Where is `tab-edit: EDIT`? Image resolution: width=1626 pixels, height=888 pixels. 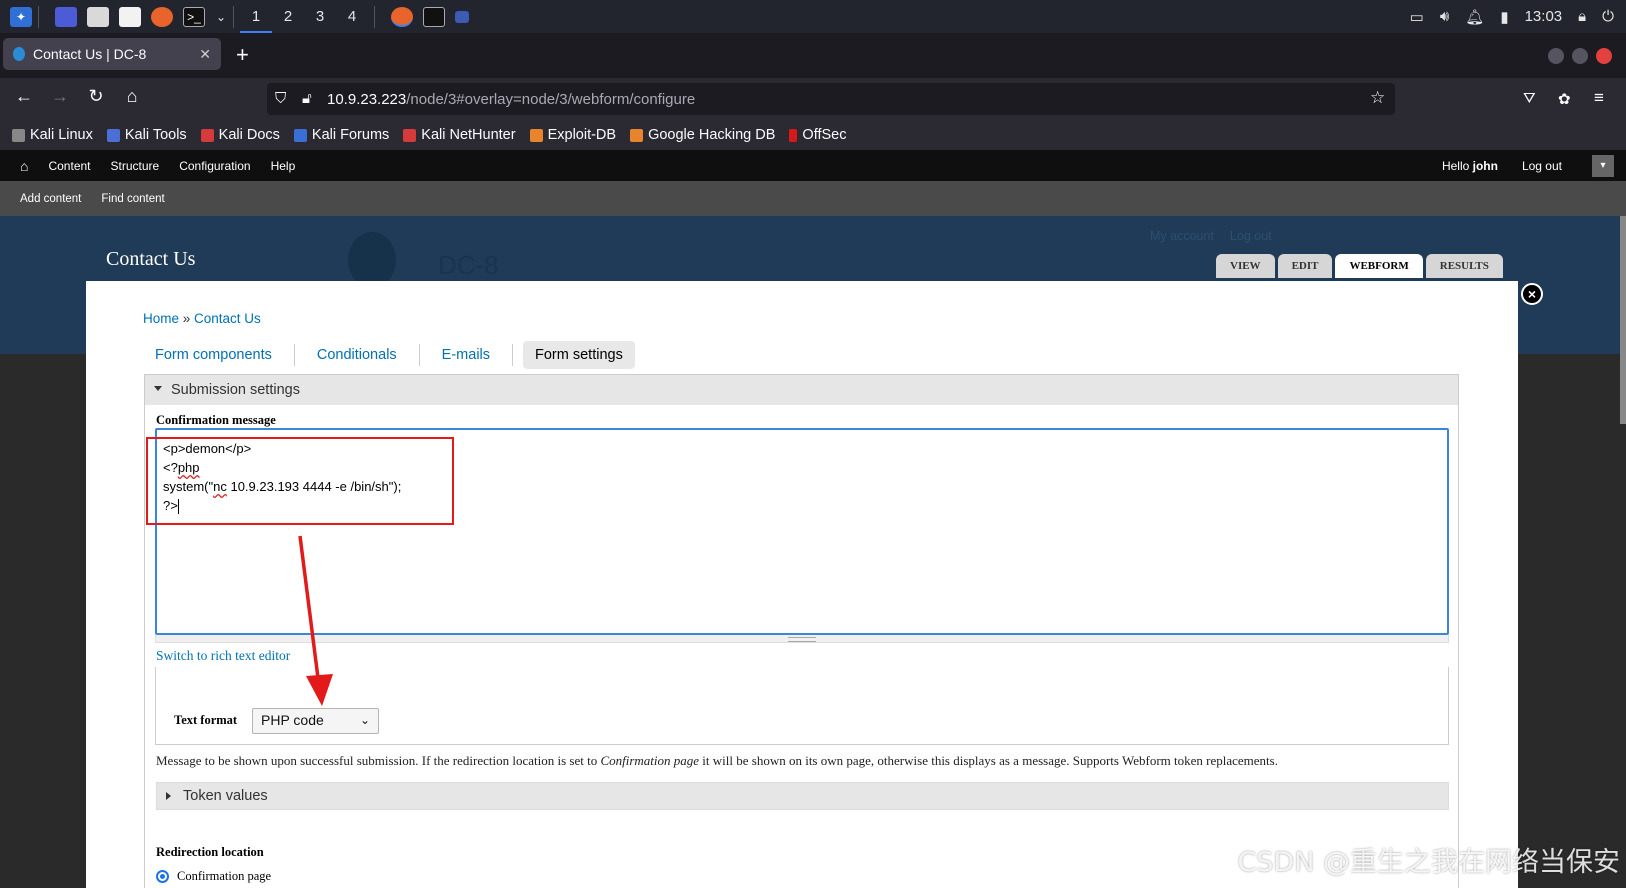
tab-edit: EDIT is located at coordinates (1305, 266).